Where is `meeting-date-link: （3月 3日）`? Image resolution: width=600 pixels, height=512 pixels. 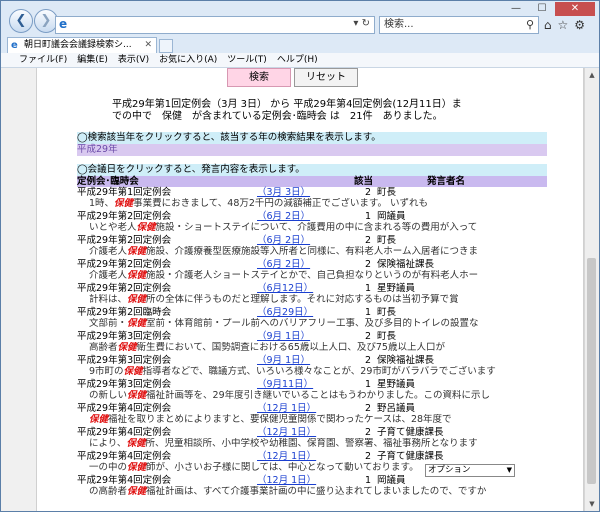 meeting-date-link: （3月 3日） is located at coordinates (283, 192).